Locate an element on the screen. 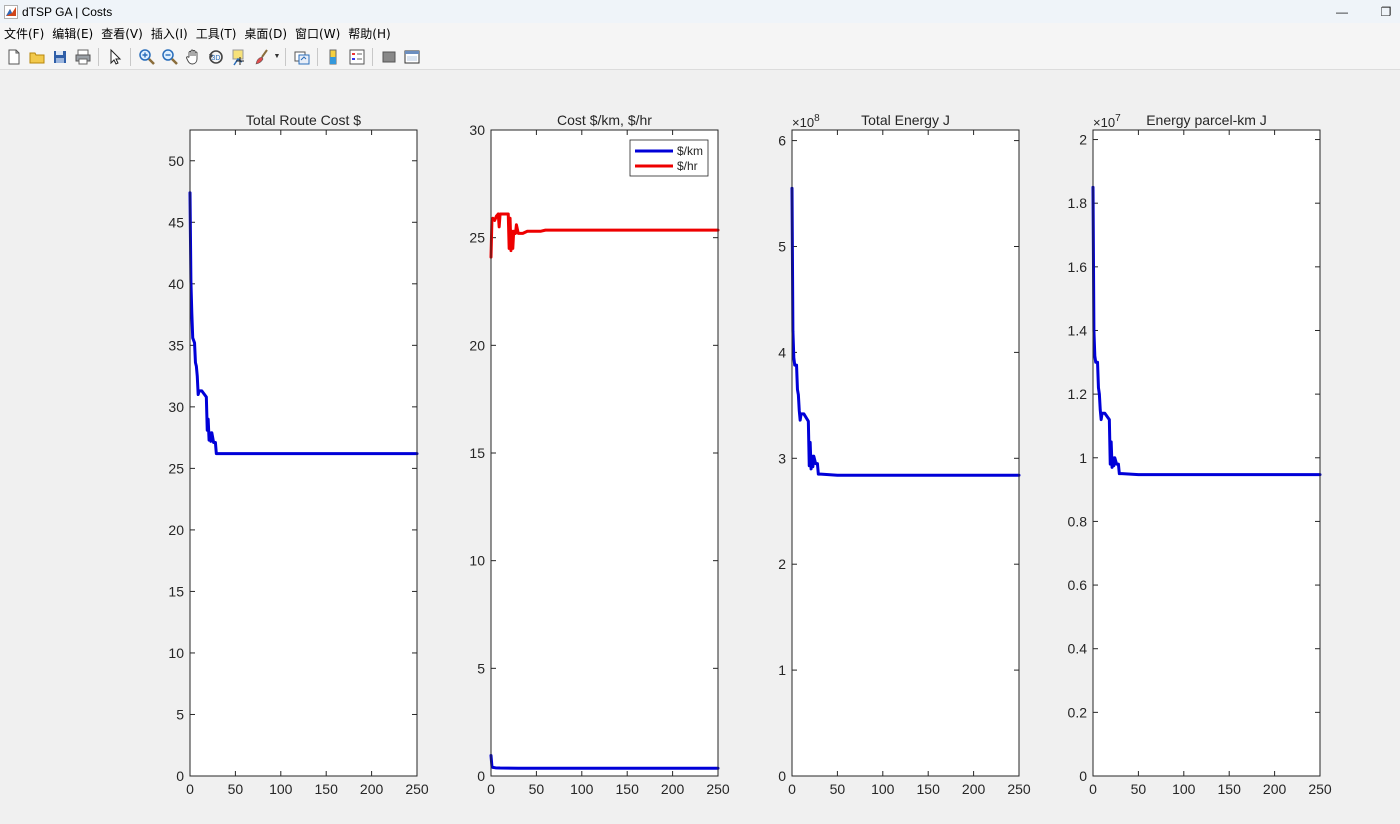 This screenshot has width=1400, height=824. zoom-in-icon is located at coordinates (146, 56).